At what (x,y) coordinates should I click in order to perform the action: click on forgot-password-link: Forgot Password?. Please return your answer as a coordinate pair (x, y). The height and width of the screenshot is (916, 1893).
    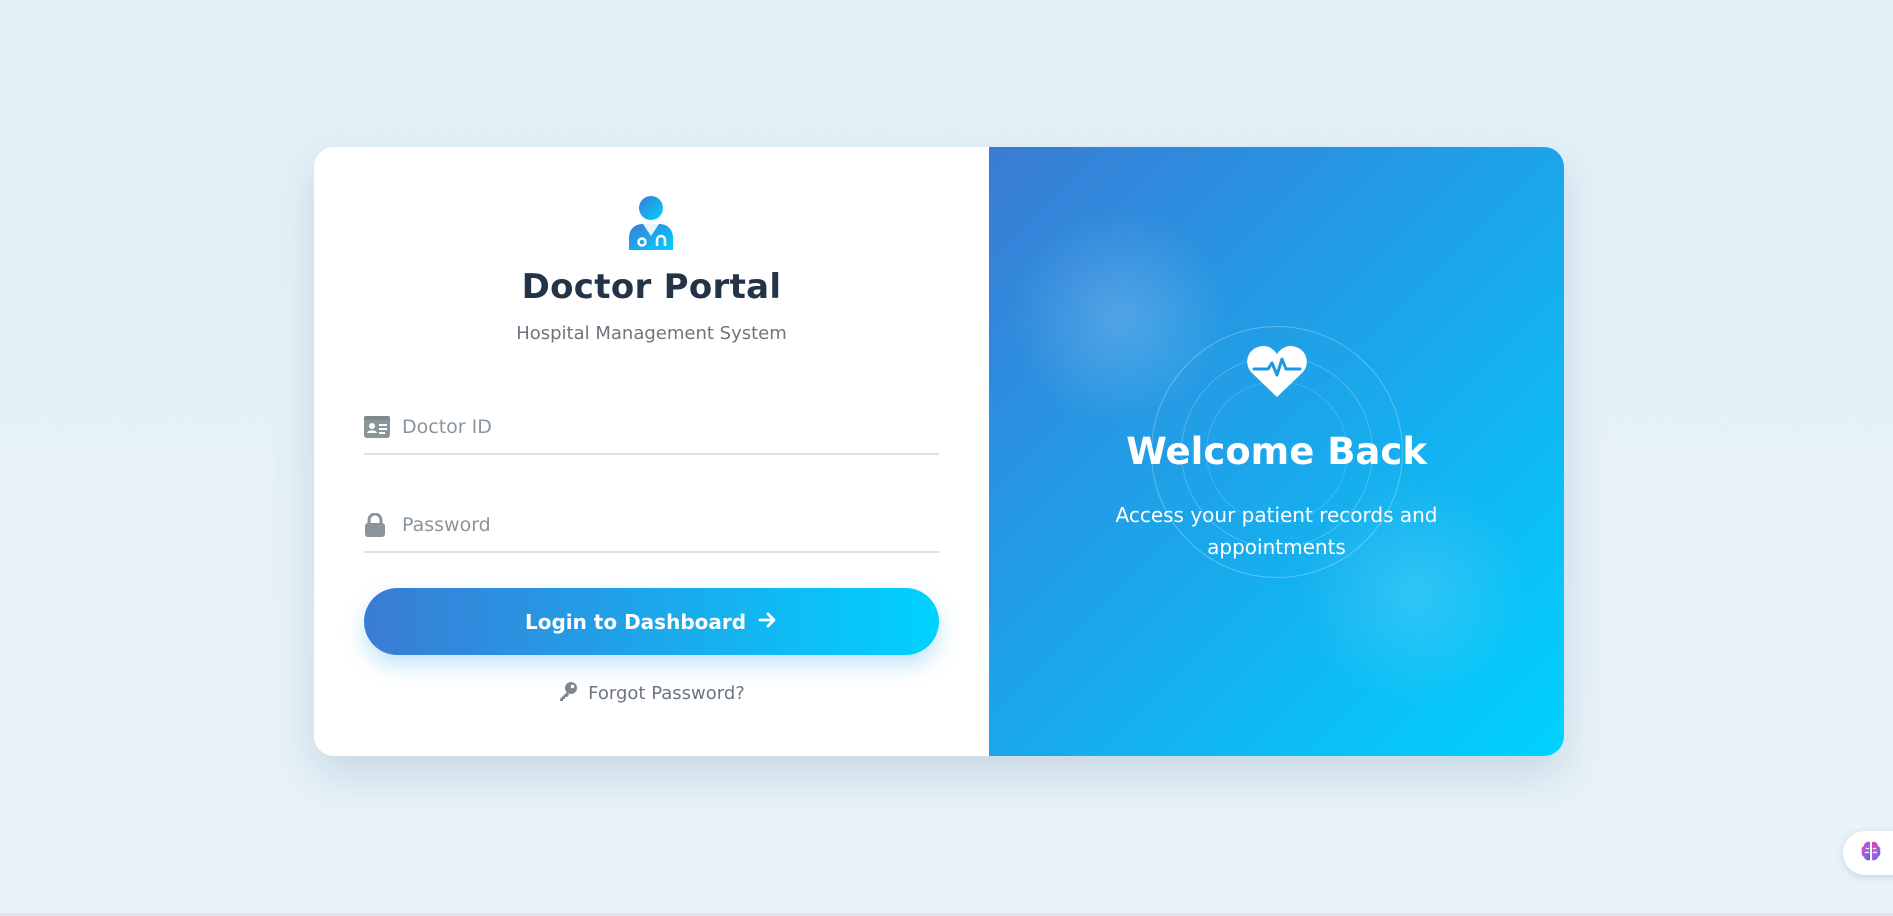
    Looking at the image, I should click on (651, 693).